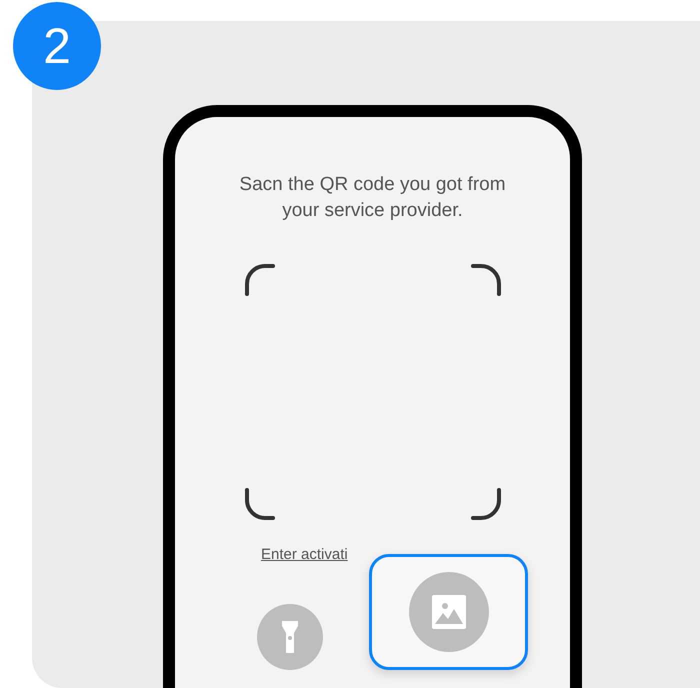  Describe the element at coordinates (372, 392) in the screenshot. I see `scan-frame-icon` at that location.